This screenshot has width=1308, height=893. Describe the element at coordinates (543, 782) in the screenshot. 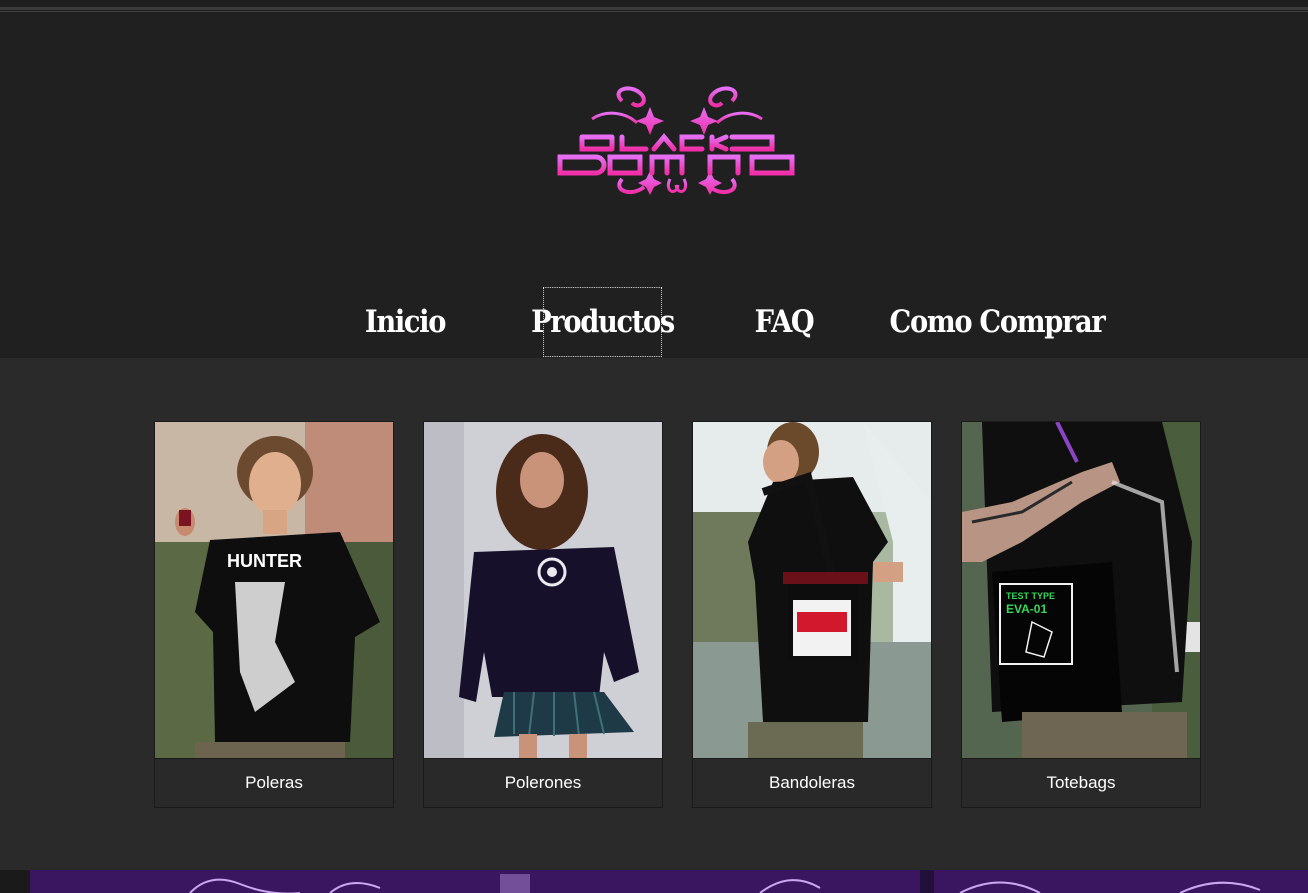

I see `polerones-label: Polerones` at that location.